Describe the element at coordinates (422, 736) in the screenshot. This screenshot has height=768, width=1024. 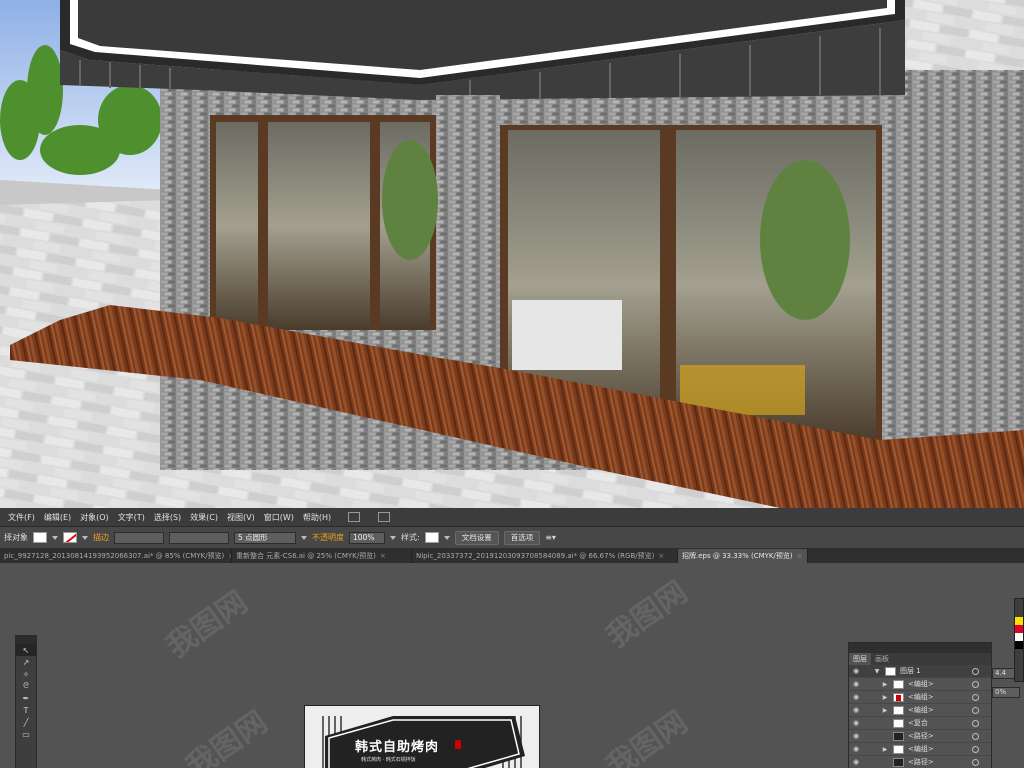
I see `artboard-preview: 韩式自助烤肉 韩式烤肉 · 韩式石锅拌饭` at that location.